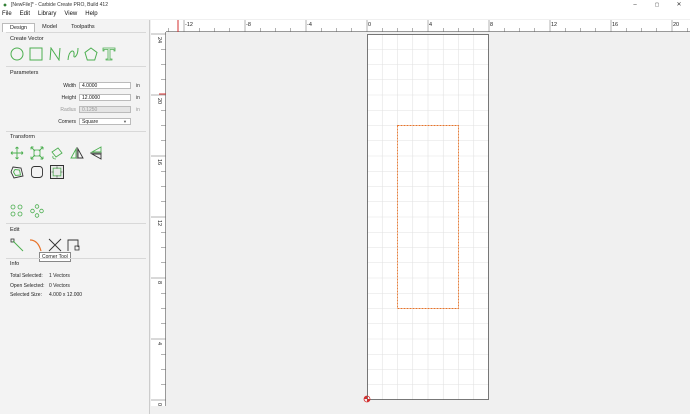 This screenshot has height=414, width=690. What do you see at coordinates (125, 121) in the screenshot?
I see `chevron-down-icon: ▼` at bounding box center [125, 121].